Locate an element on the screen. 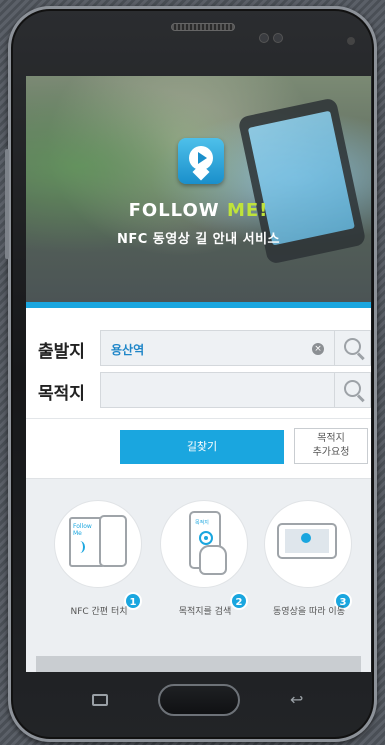 Image resolution: width=385 pixels, height=745 pixels. departure-label: 출발지 is located at coordinates (61, 352).